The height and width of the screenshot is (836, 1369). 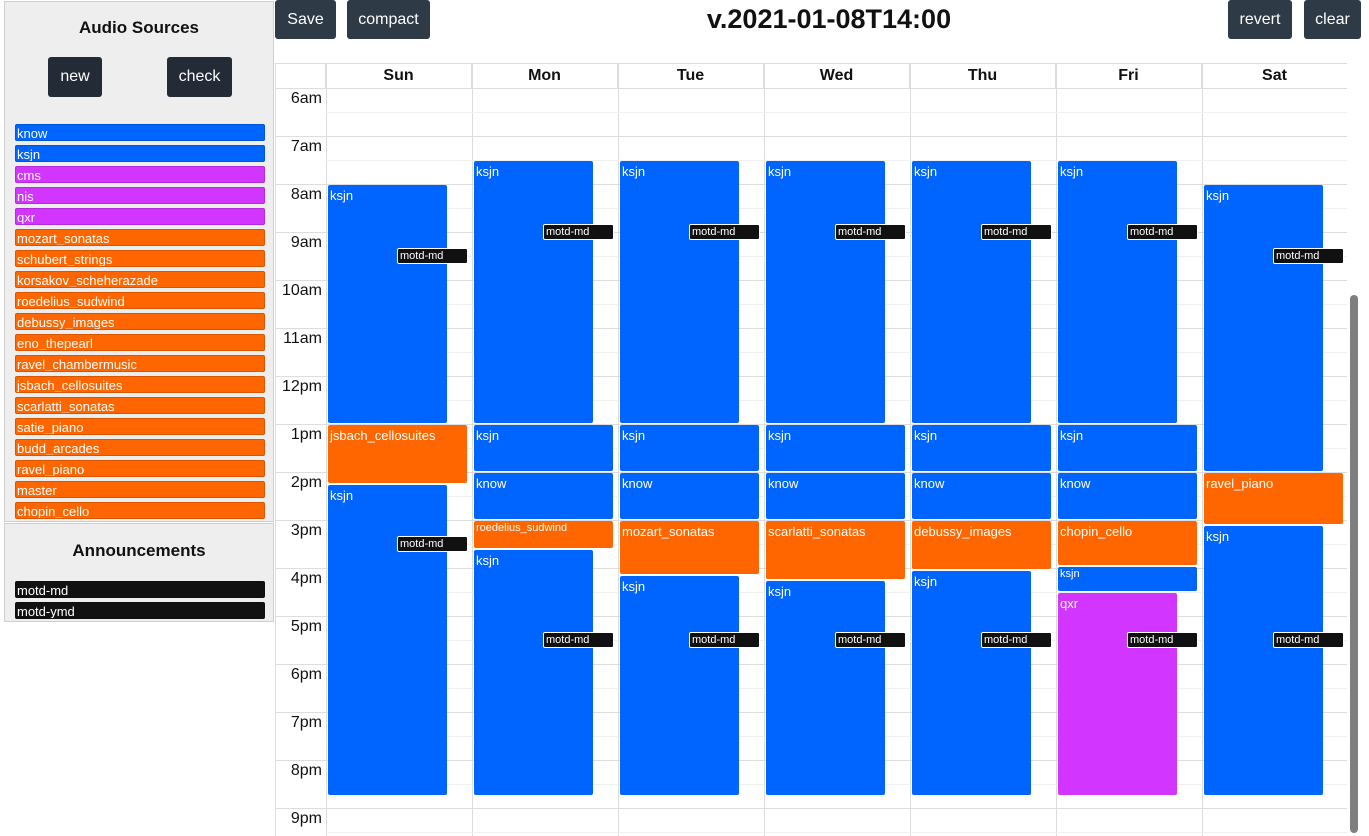 I want to click on audio-source-item: mozart_sonatas, so click(x=140, y=237).